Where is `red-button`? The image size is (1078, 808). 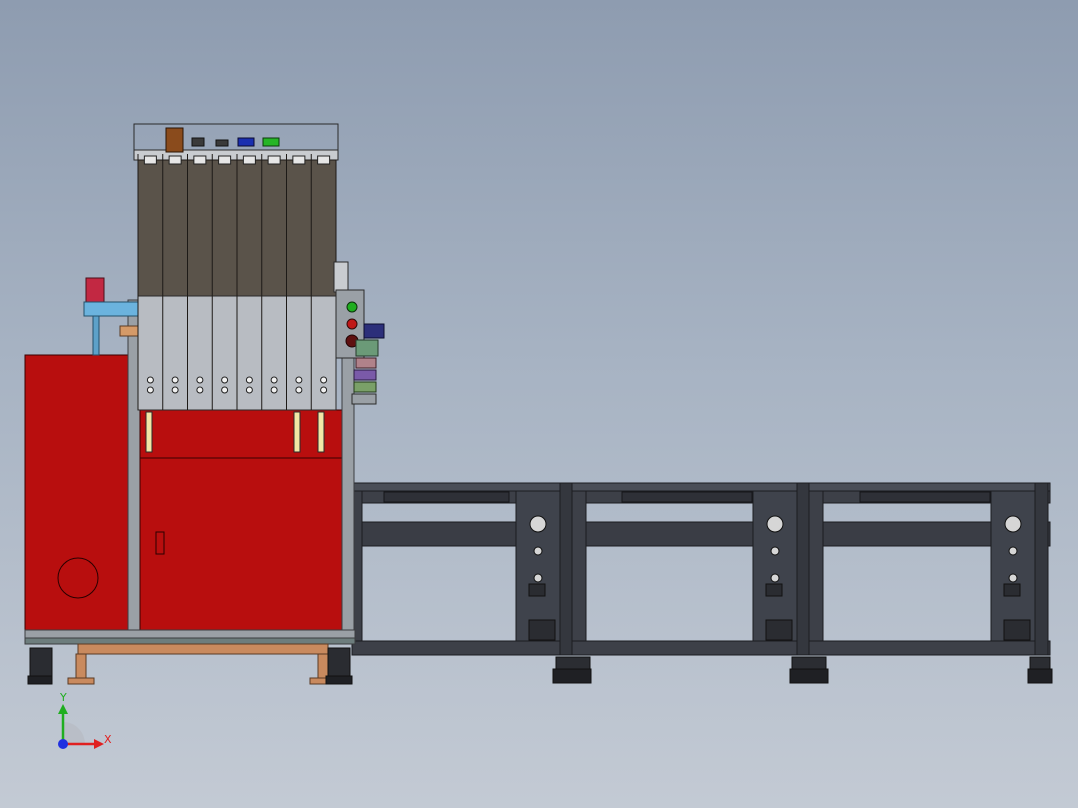 red-button is located at coordinates (352, 324).